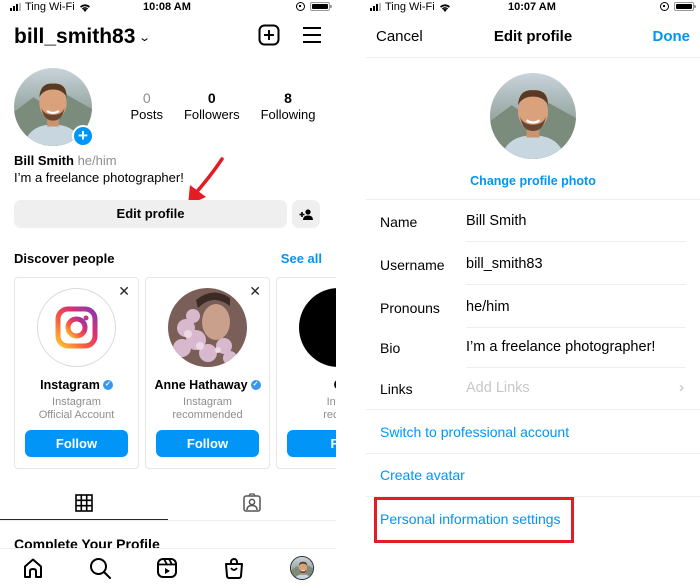 The height and width of the screenshot is (586, 700). I want to click on stat-value: 8, so click(288, 98).